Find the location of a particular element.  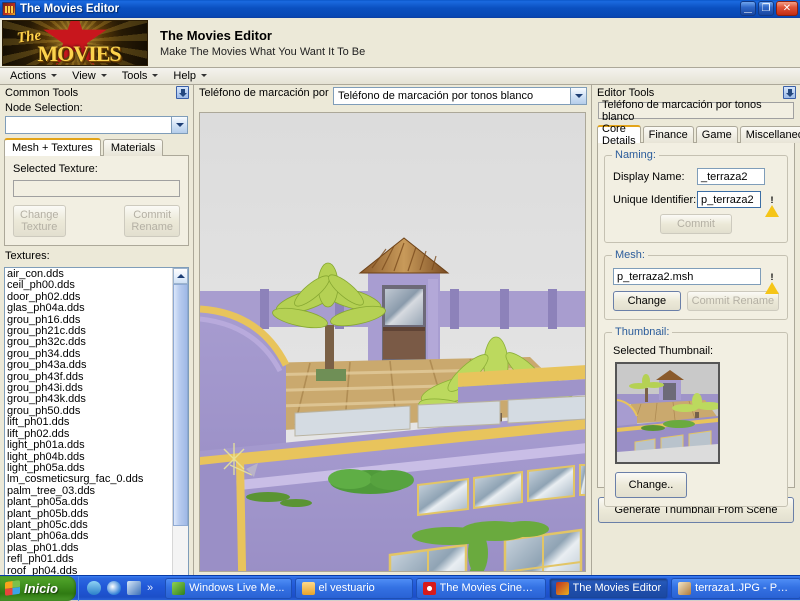

banner-subtitle: Make The Movies What You Want It To Be is located at coordinates (263, 51).